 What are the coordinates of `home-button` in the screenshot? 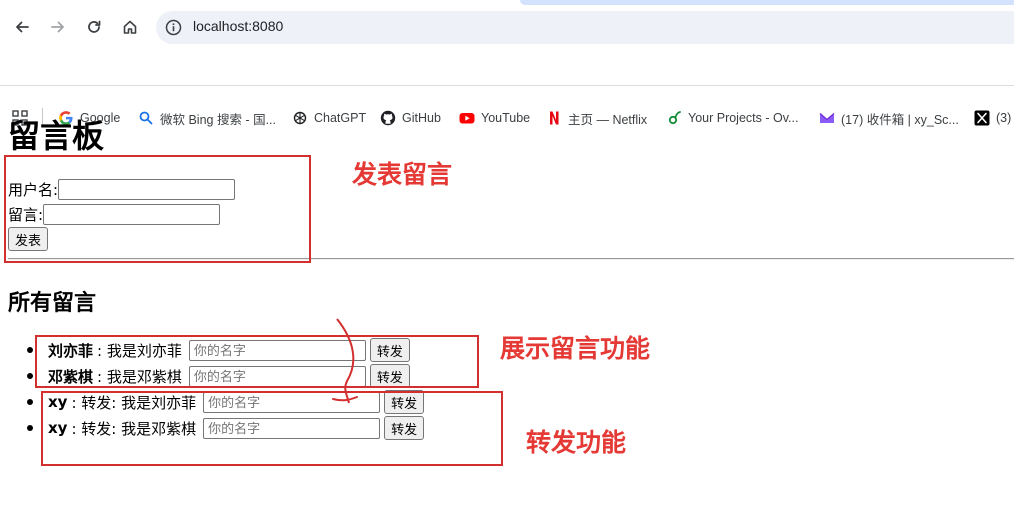 It's located at (130, 27).